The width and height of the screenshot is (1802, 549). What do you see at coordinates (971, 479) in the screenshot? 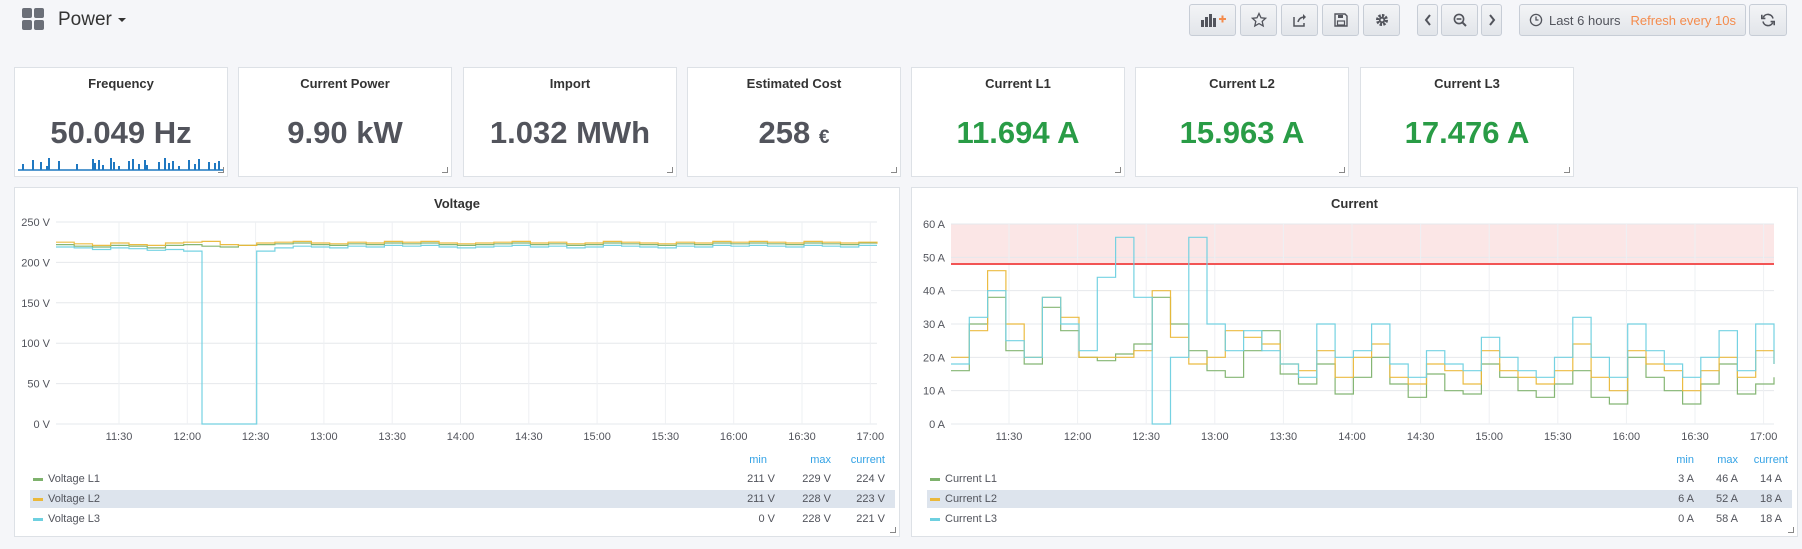
I see `legend-series-name: Current L1` at bounding box center [971, 479].